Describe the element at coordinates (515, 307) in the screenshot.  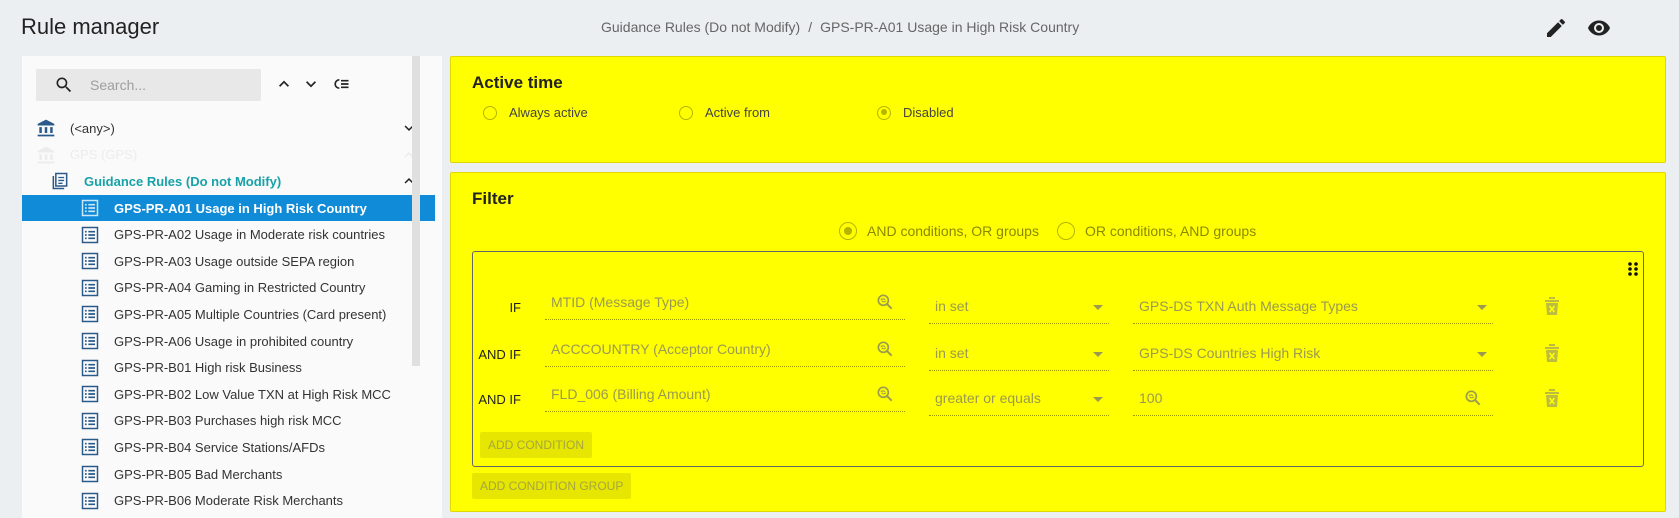
I see `condition-prefix: IF` at that location.